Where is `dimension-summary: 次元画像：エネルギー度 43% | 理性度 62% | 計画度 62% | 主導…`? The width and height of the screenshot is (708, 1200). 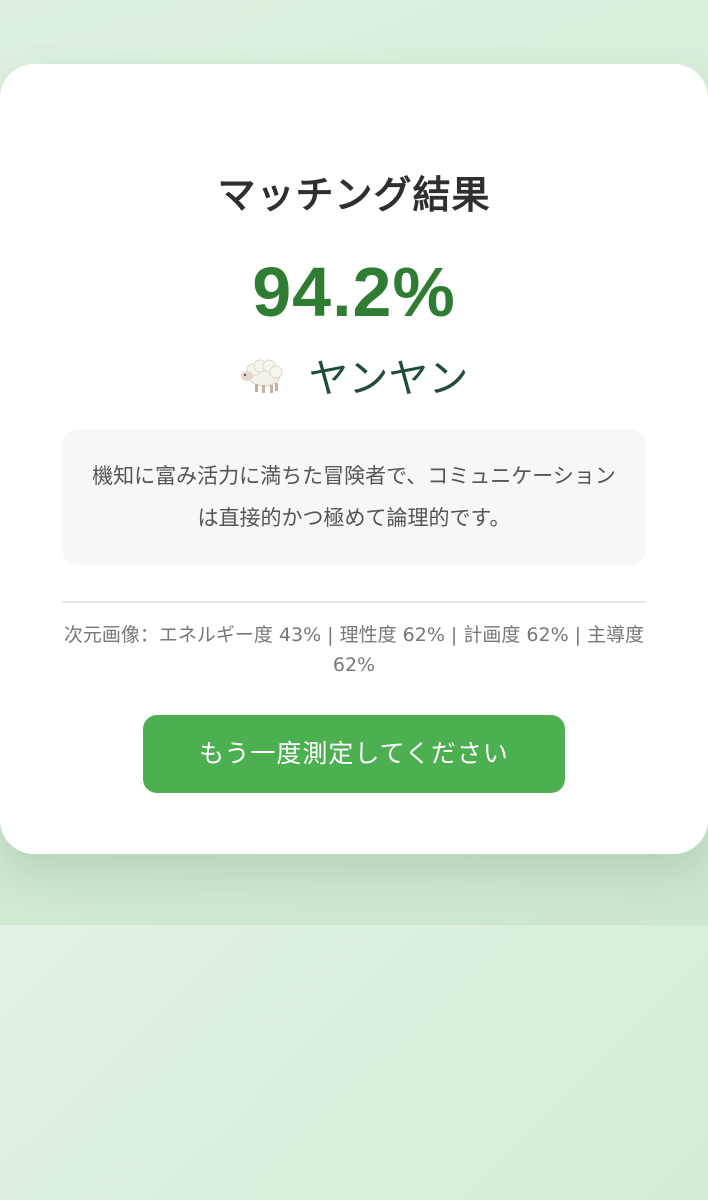 dimension-summary: 次元画像：エネルギー度 43% | 理性度 62% | 計画度 62% | 主導… is located at coordinates (354, 650).